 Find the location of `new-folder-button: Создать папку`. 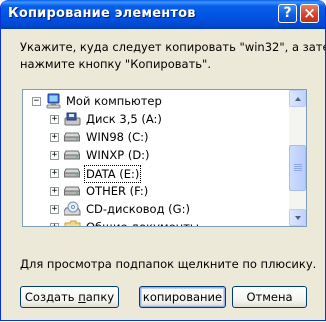

new-folder-button: Создать папку is located at coordinates (69, 297).